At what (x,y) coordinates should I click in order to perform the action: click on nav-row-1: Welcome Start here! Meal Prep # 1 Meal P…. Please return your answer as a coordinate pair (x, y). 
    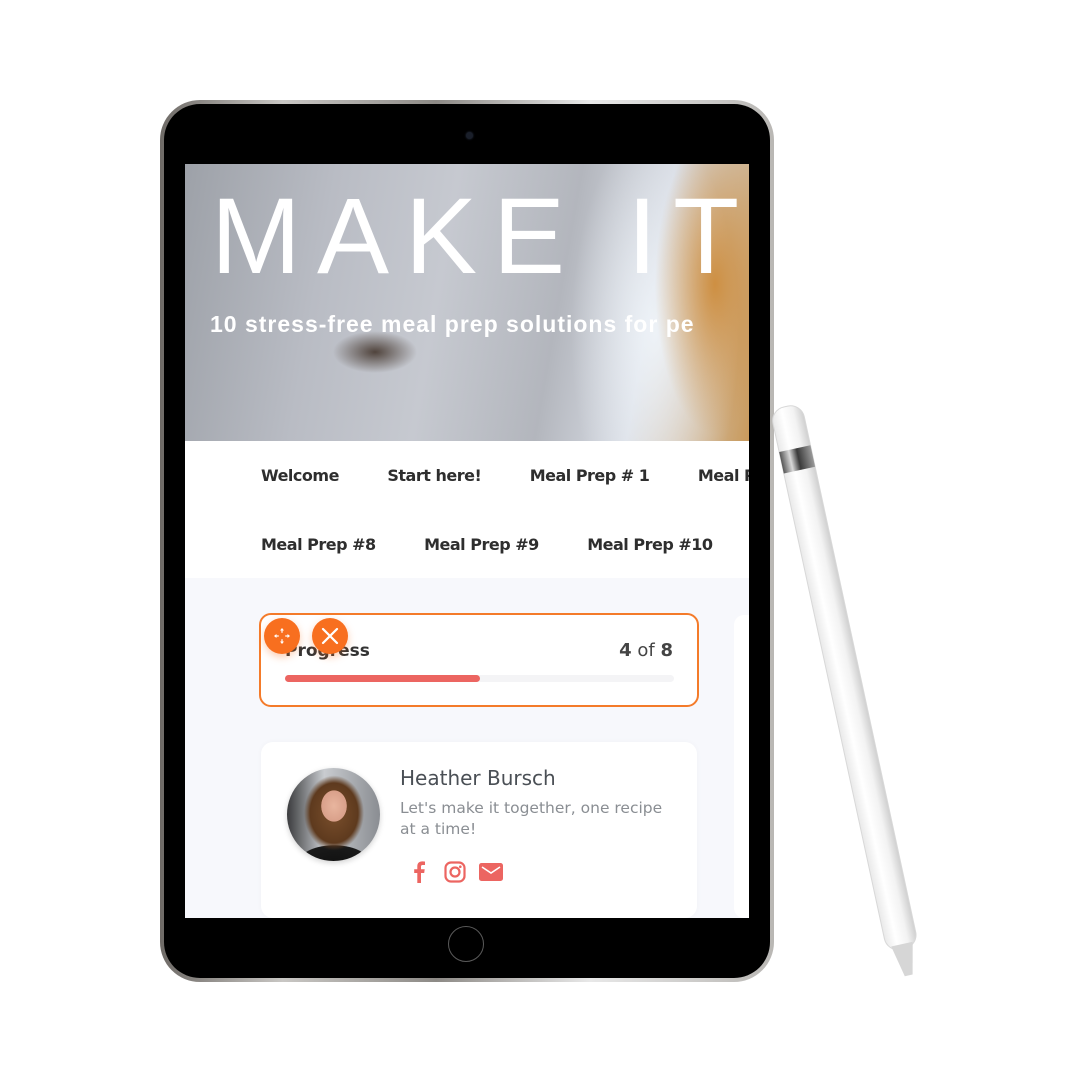
    Looking at the image, I should click on (505, 476).